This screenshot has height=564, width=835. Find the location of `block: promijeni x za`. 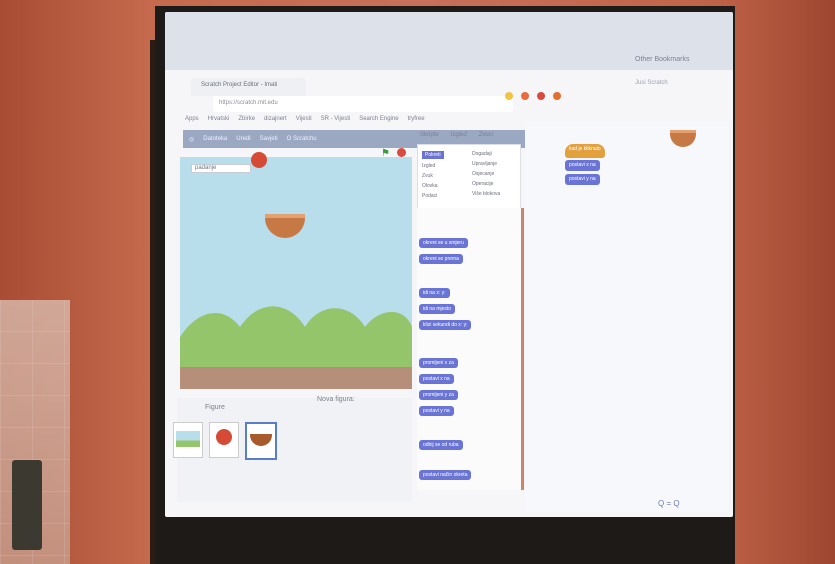

block: promijeni x za is located at coordinates (438, 363).